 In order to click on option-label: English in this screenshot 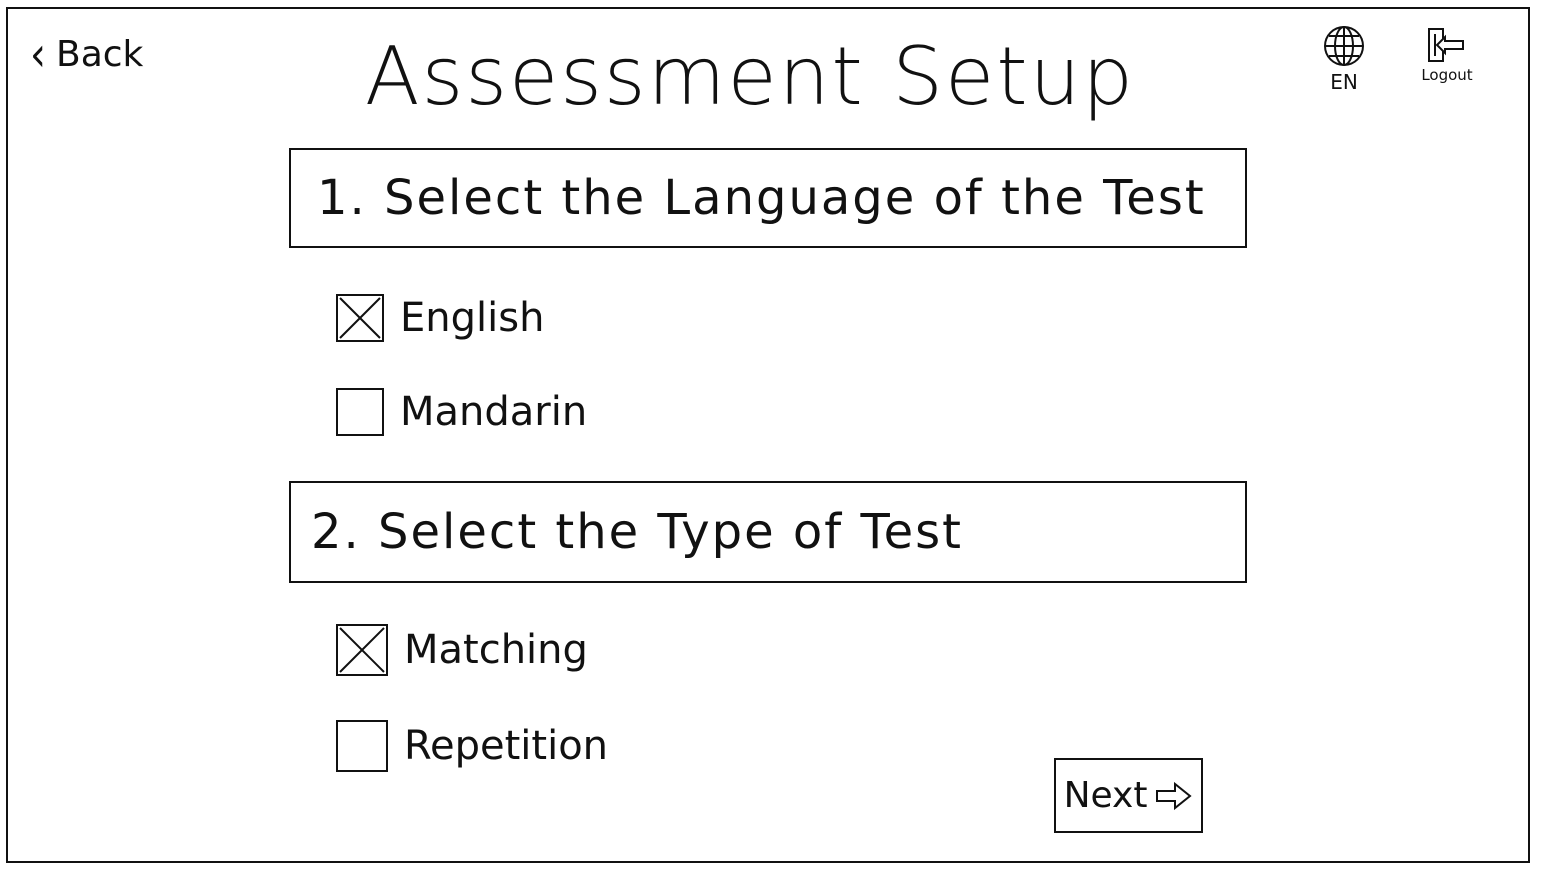, I will do `click(472, 318)`.